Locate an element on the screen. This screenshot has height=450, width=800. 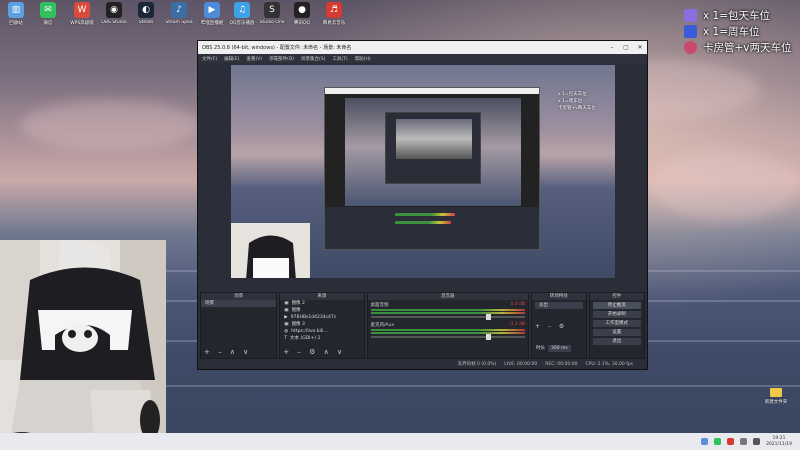
clock: 19:21 2021/11/19 is located at coordinates (779, 442).